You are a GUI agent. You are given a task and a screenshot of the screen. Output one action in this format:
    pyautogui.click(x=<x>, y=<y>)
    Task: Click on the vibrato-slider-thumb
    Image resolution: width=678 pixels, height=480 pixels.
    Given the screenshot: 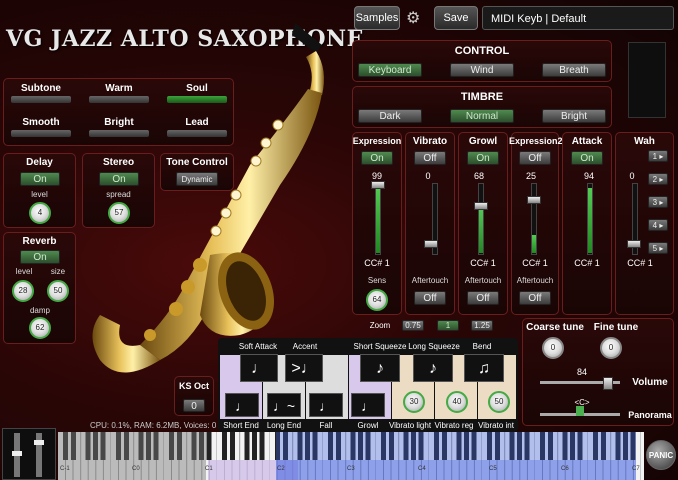 What is the action you would take?
    pyautogui.click(x=431, y=244)
    